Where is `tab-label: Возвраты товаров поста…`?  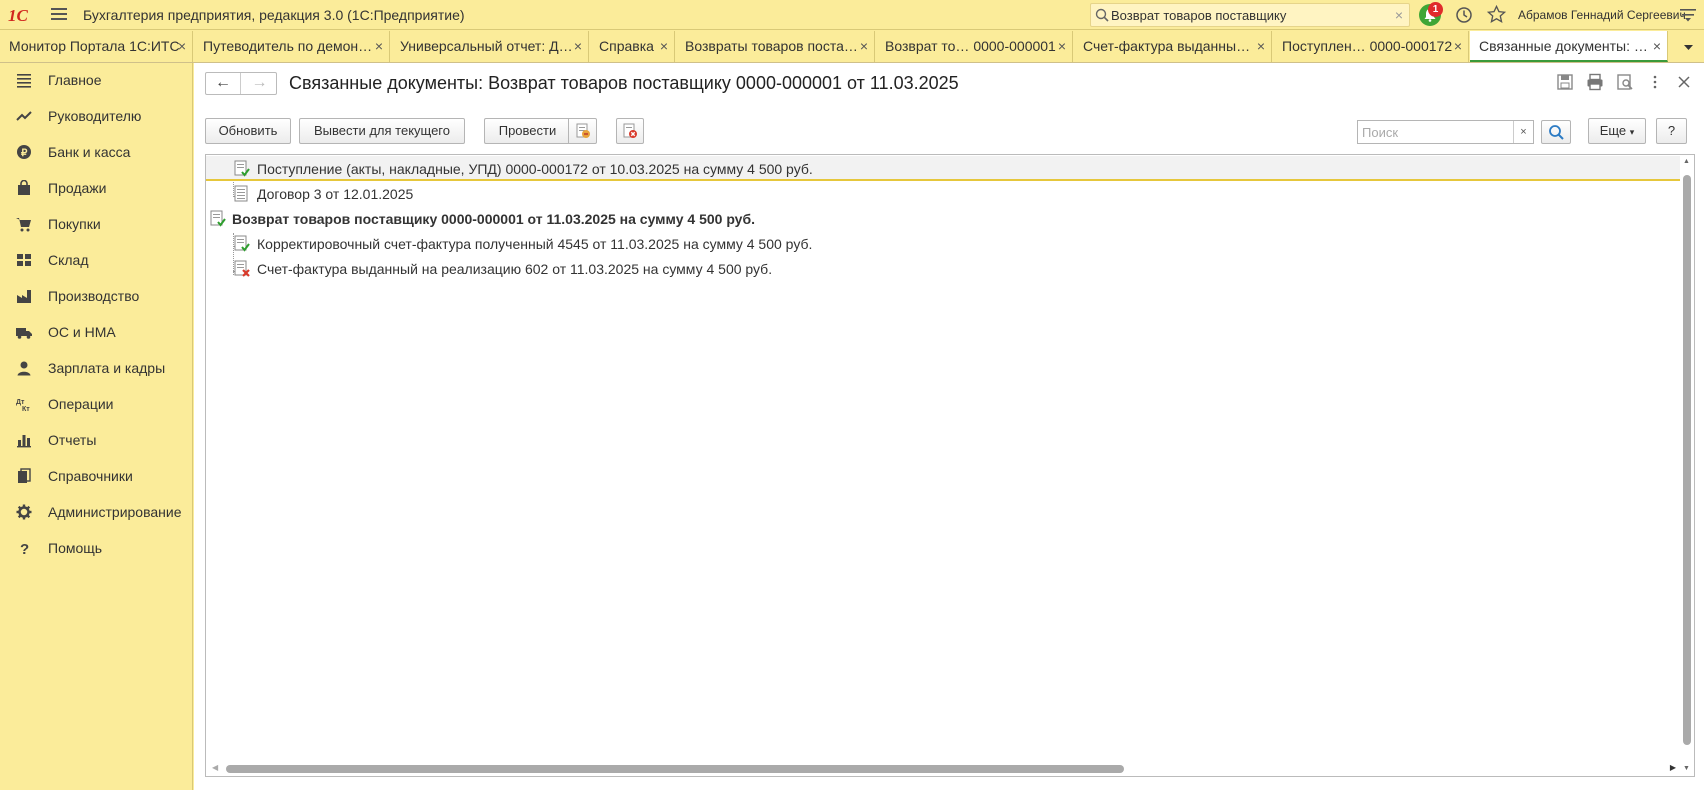
tab-label: Возвраты товаров поста… is located at coordinates (771, 46).